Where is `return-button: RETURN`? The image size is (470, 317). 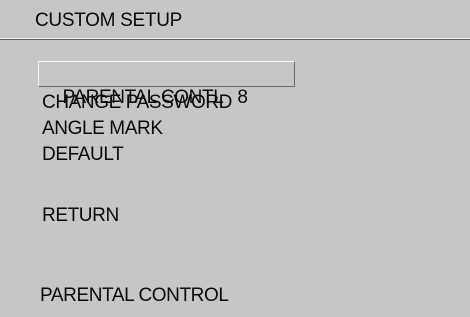 return-button: RETURN is located at coordinates (80, 216).